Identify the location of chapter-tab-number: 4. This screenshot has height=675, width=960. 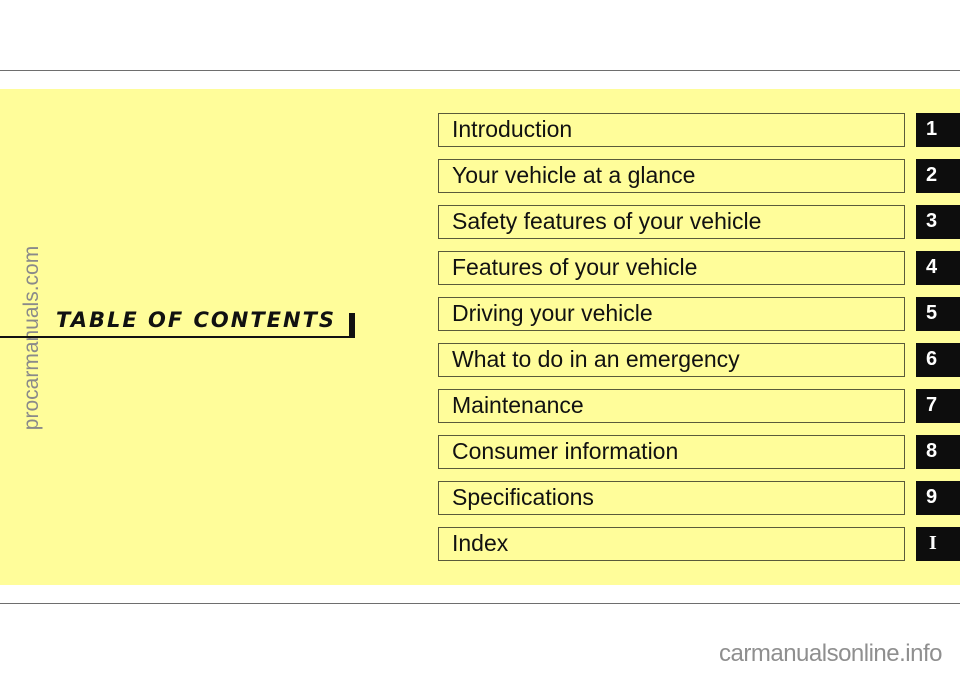
(932, 267).